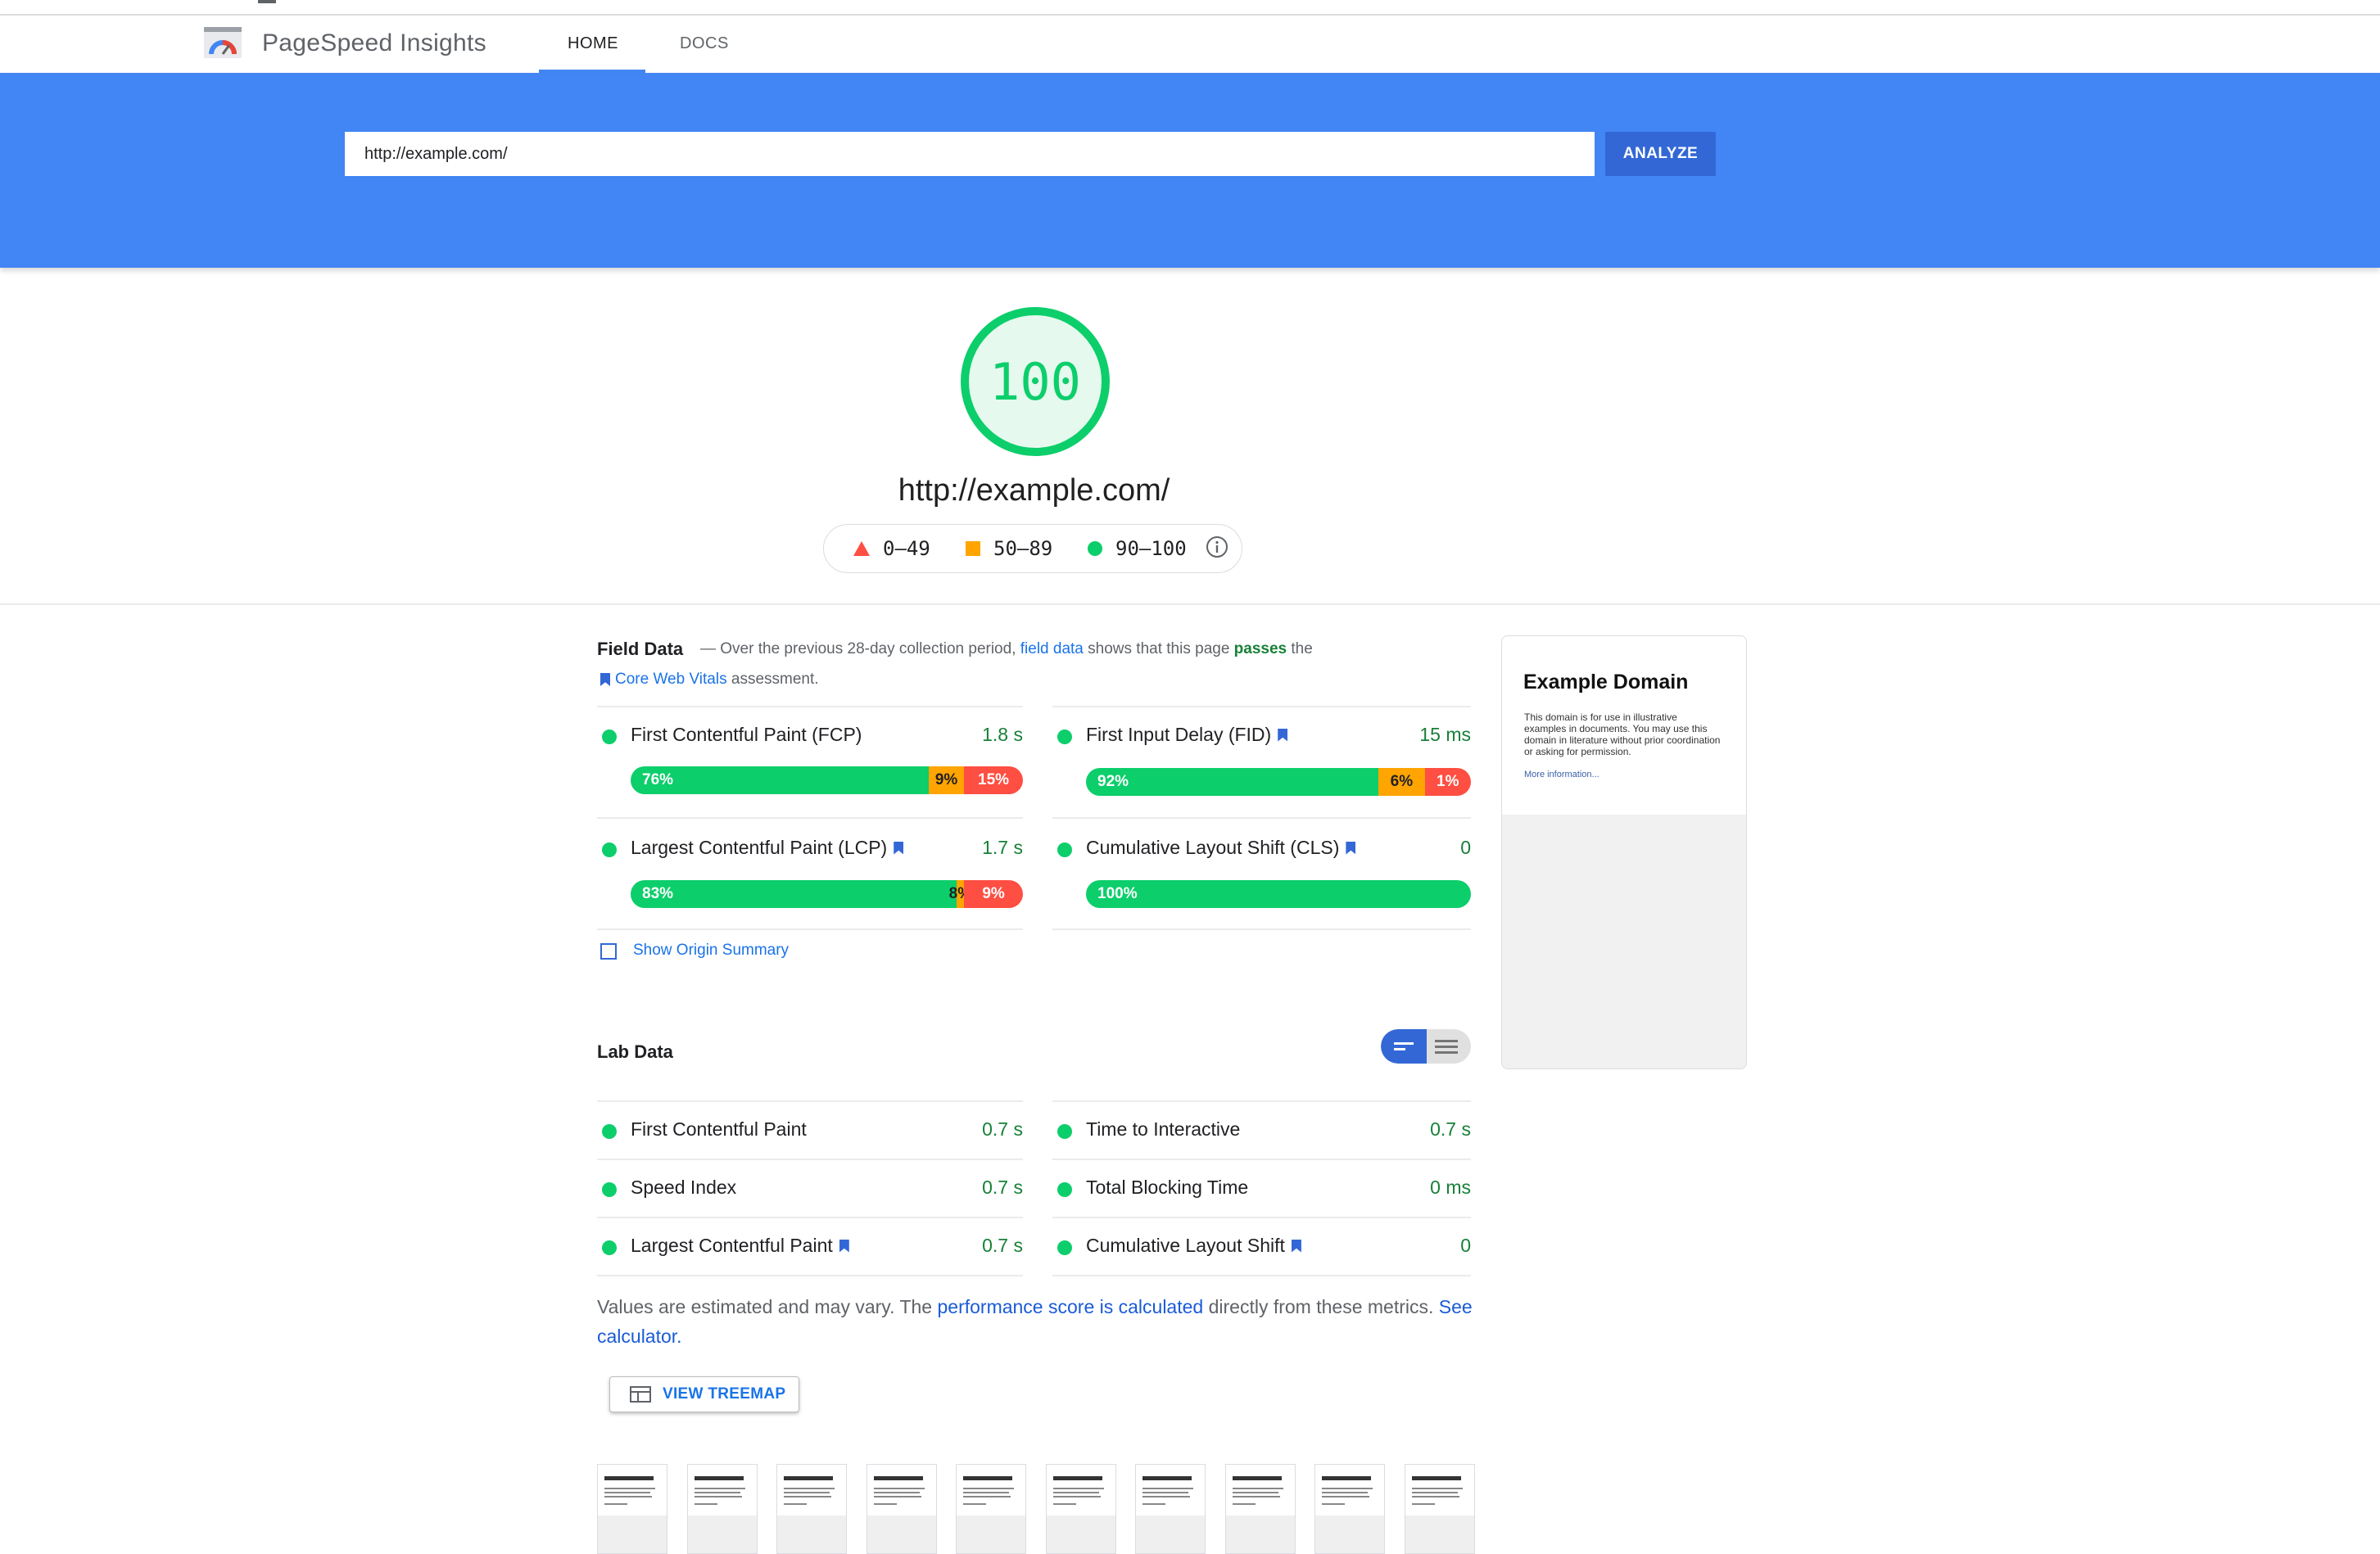 This screenshot has height=1554, width=2380. I want to click on legend-average: 50–89, so click(1009, 548).